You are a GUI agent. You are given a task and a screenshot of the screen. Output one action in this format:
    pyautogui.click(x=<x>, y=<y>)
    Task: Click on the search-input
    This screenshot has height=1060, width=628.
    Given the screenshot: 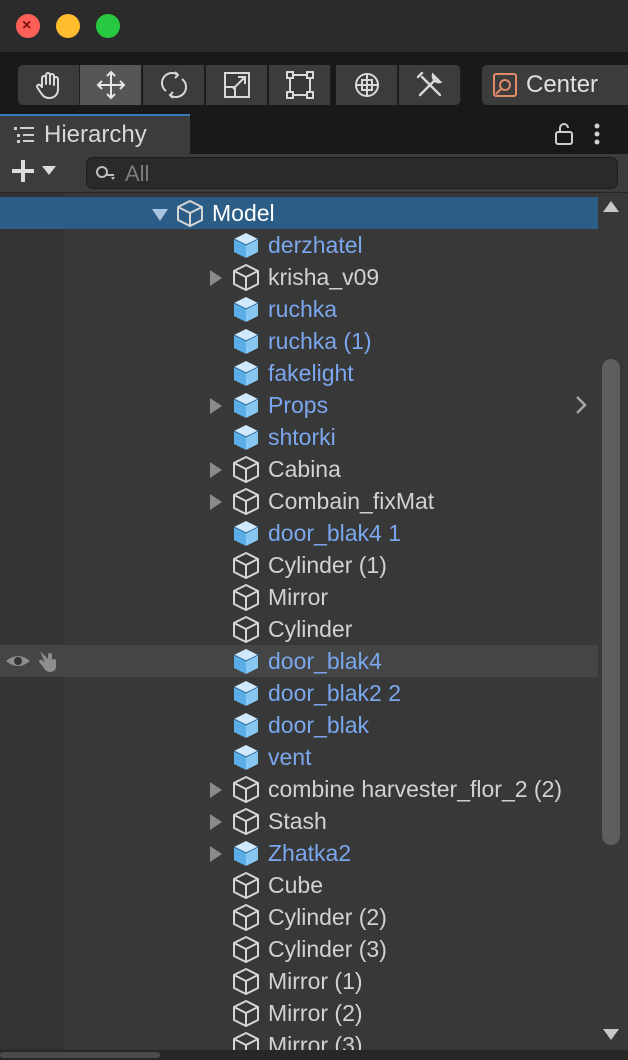 What is the action you would take?
    pyautogui.click(x=365, y=174)
    